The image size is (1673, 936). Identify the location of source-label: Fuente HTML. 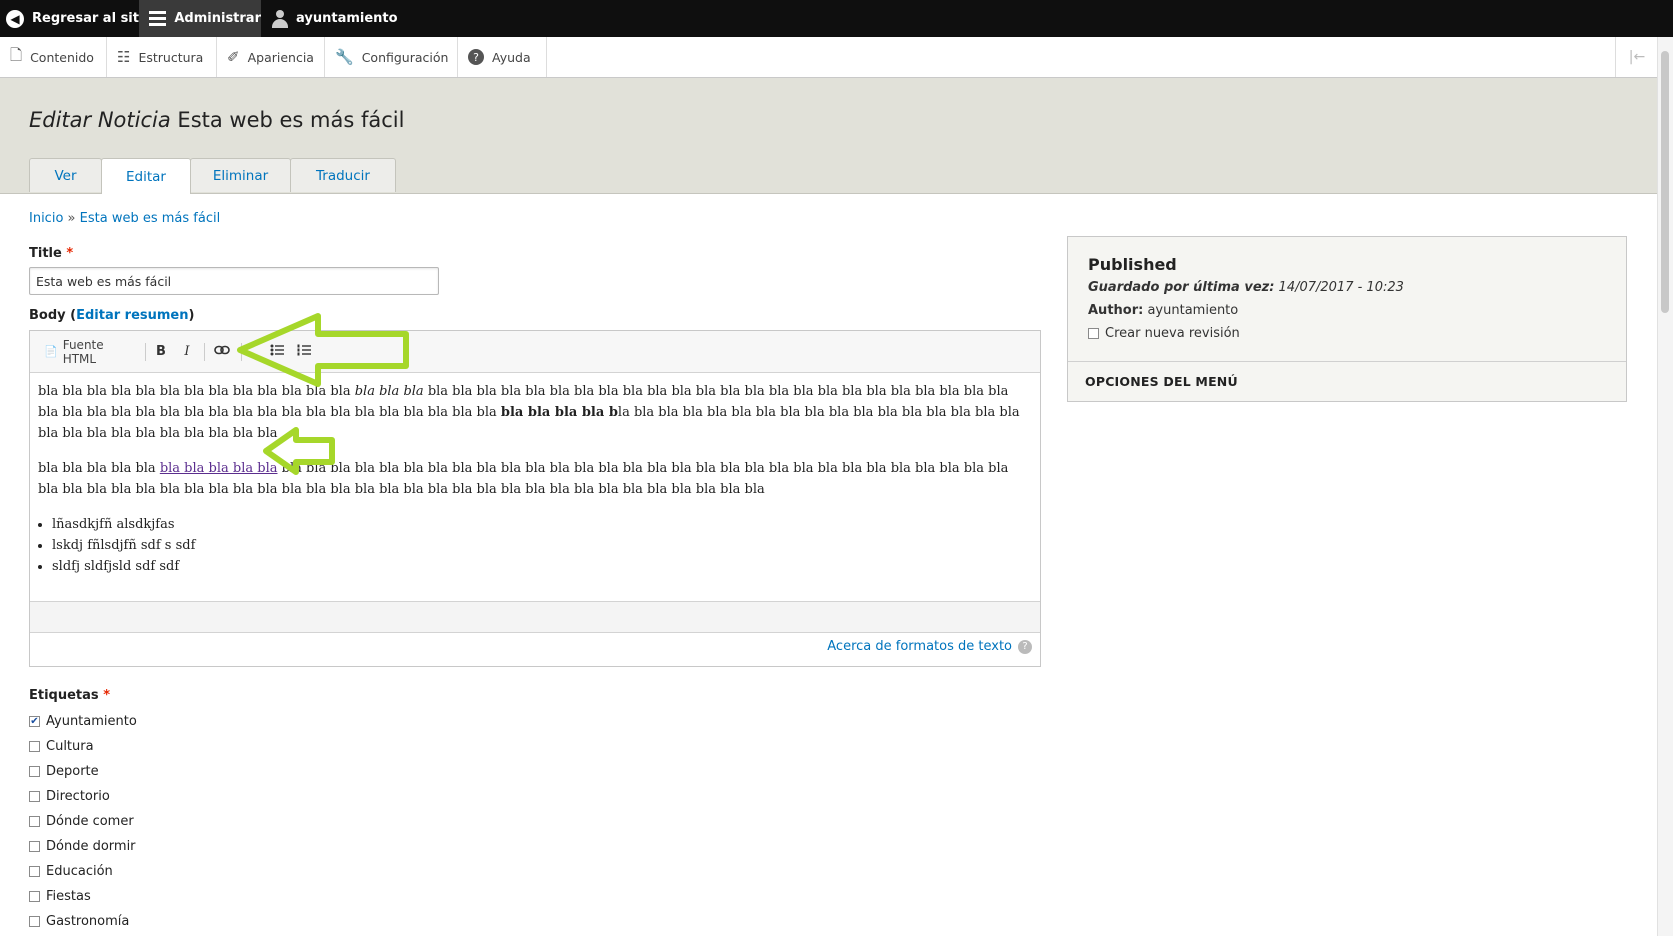
(83, 351).